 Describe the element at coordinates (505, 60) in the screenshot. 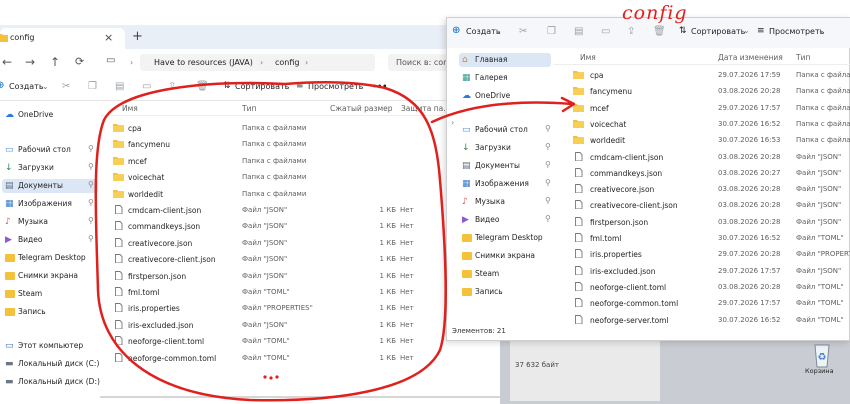

I see `sidebar-item: ⌂ Главная` at that location.